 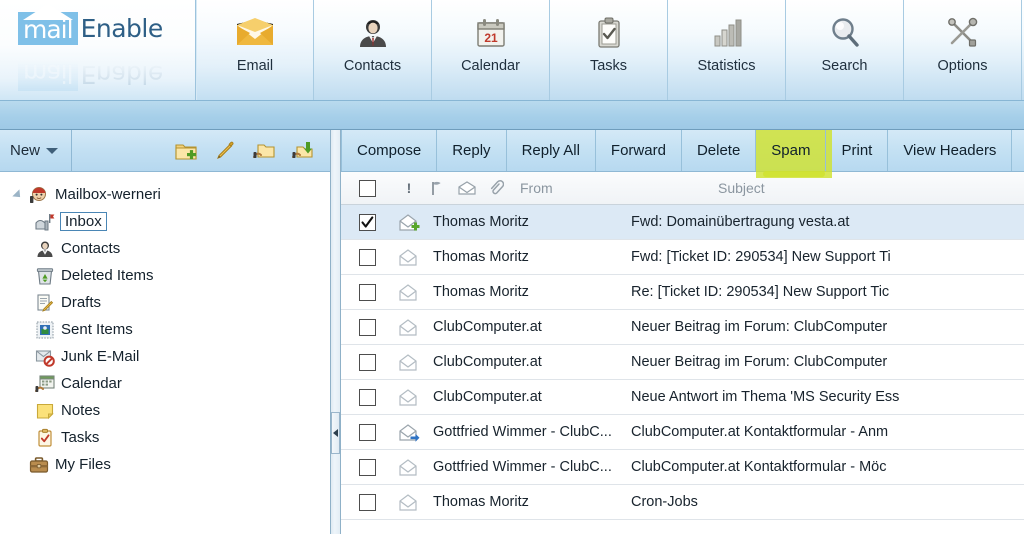 What do you see at coordinates (264, 151) in the screenshot?
I see `shared-folder-icon` at bounding box center [264, 151].